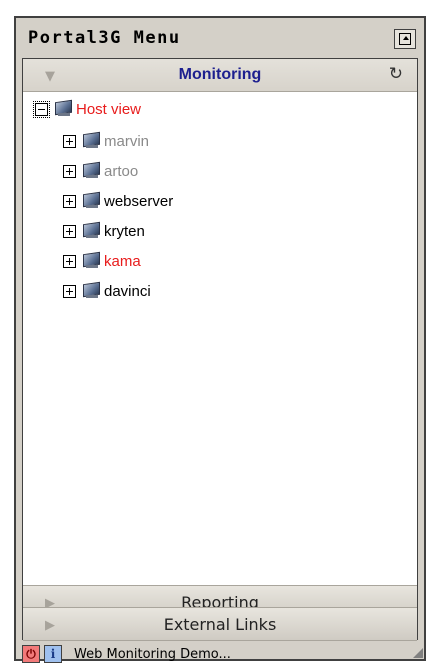 This screenshot has width=440, height=671. I want to click on tree-node-kryten: kryten, so click(104, 231).